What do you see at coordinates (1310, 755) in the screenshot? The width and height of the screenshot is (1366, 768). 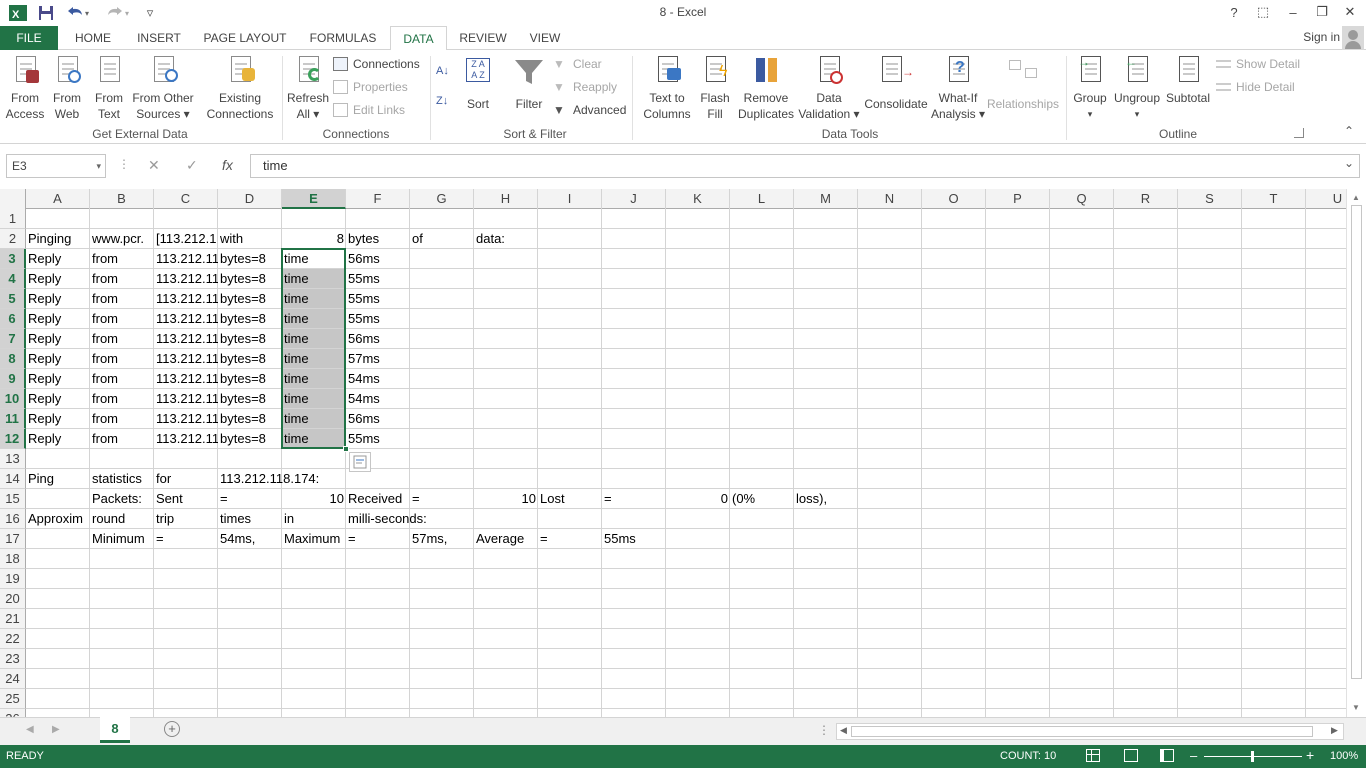 I see `zoom-in-button: +` at bounding box center [1310, 755].